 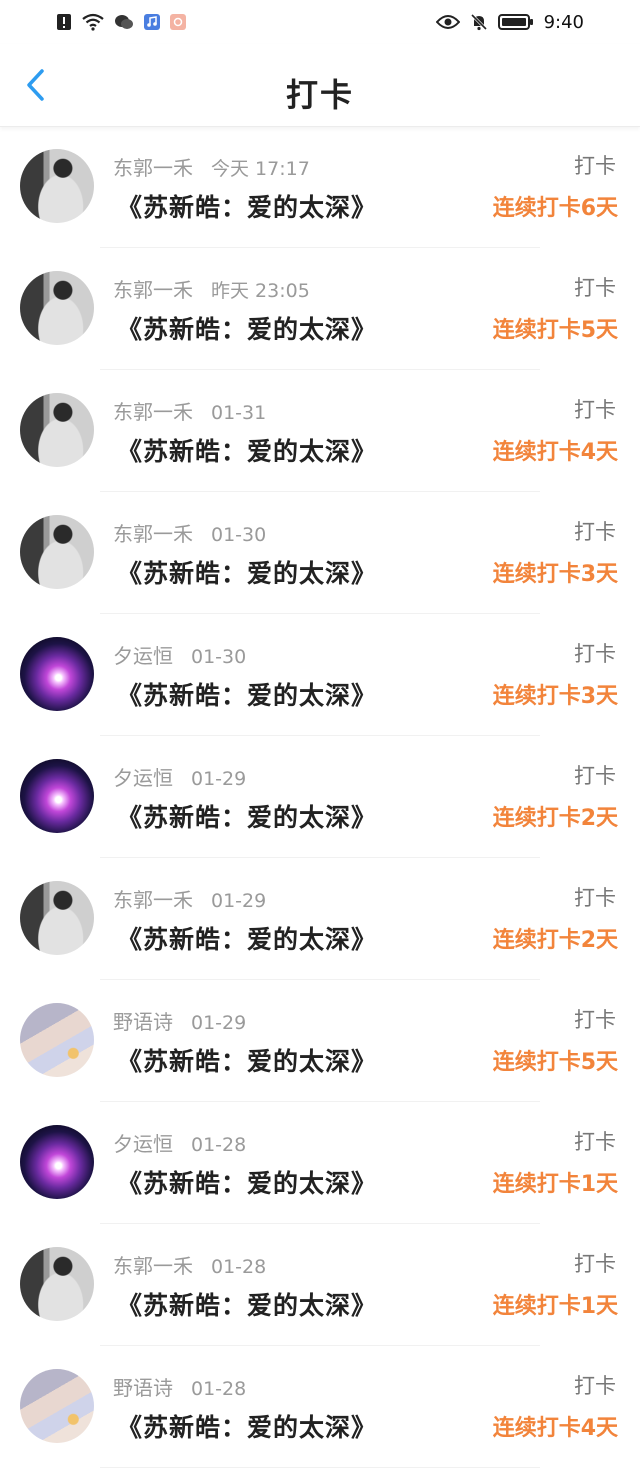 I want to click on streak-label: 连续打卡6天, so click(x=555, y=208).